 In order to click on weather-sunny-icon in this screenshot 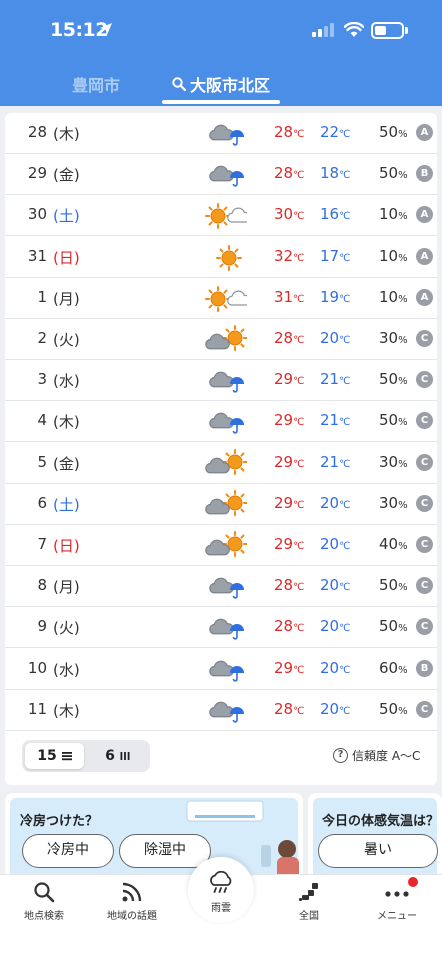, I will do `click(224, 258)`.